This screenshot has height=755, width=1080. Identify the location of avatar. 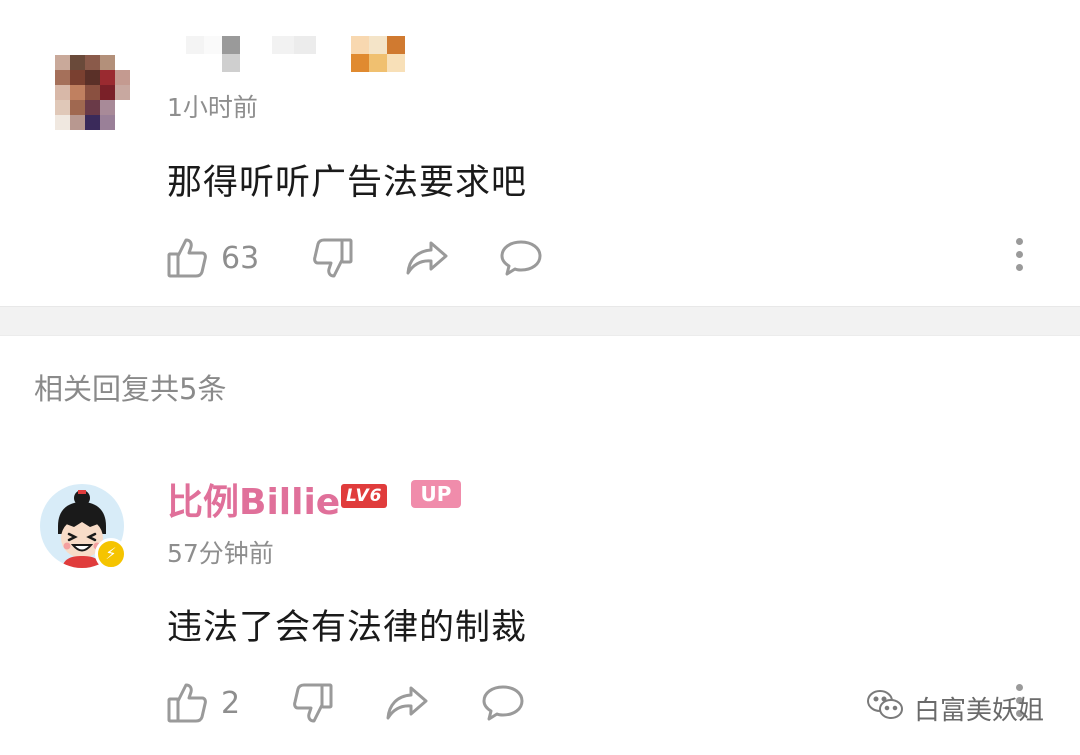
(92, 92).